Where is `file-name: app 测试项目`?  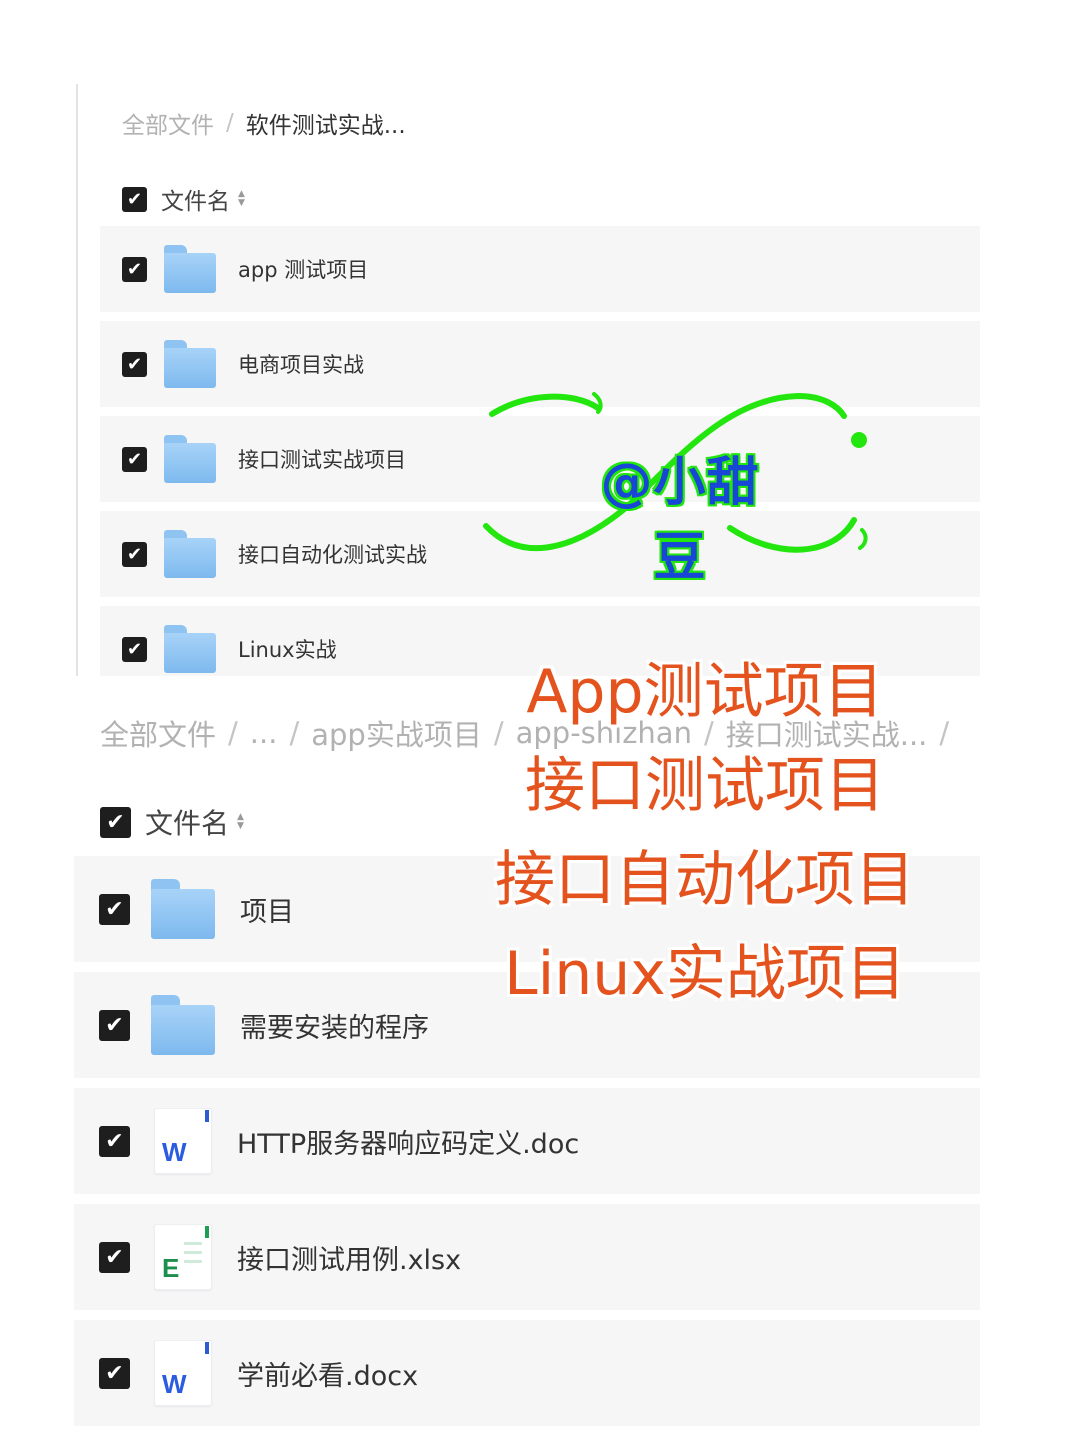
file-name: app 测试项目 is located at coordinates (303, 269).